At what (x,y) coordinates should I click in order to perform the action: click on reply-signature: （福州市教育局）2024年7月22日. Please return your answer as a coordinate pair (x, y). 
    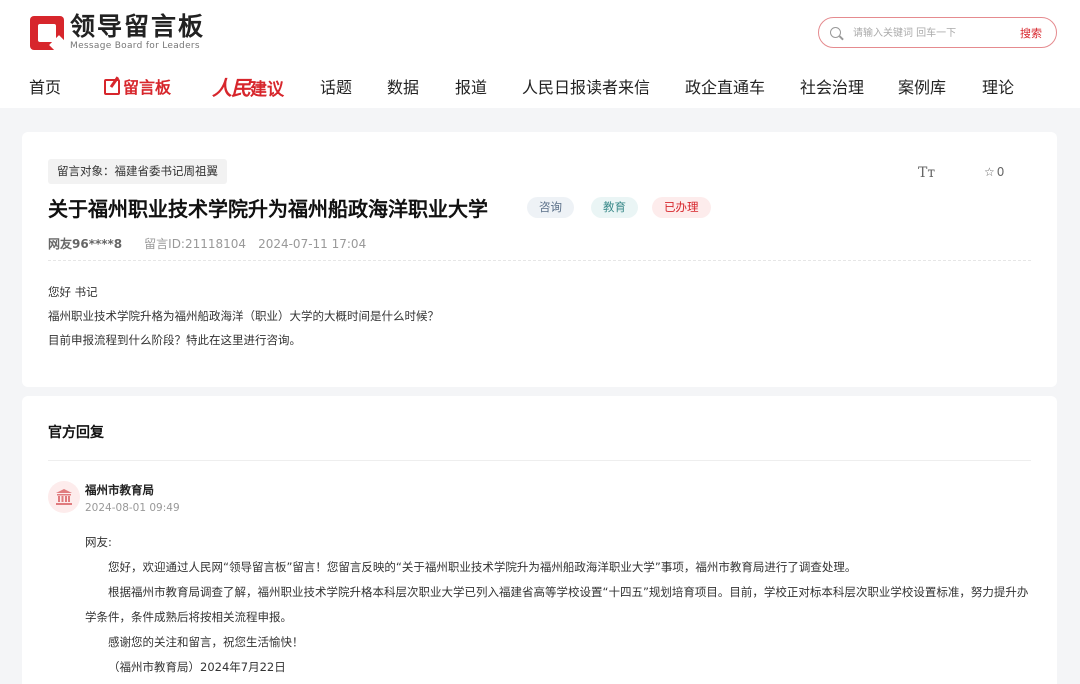
    Looking at the image, I should click on (197, 667).